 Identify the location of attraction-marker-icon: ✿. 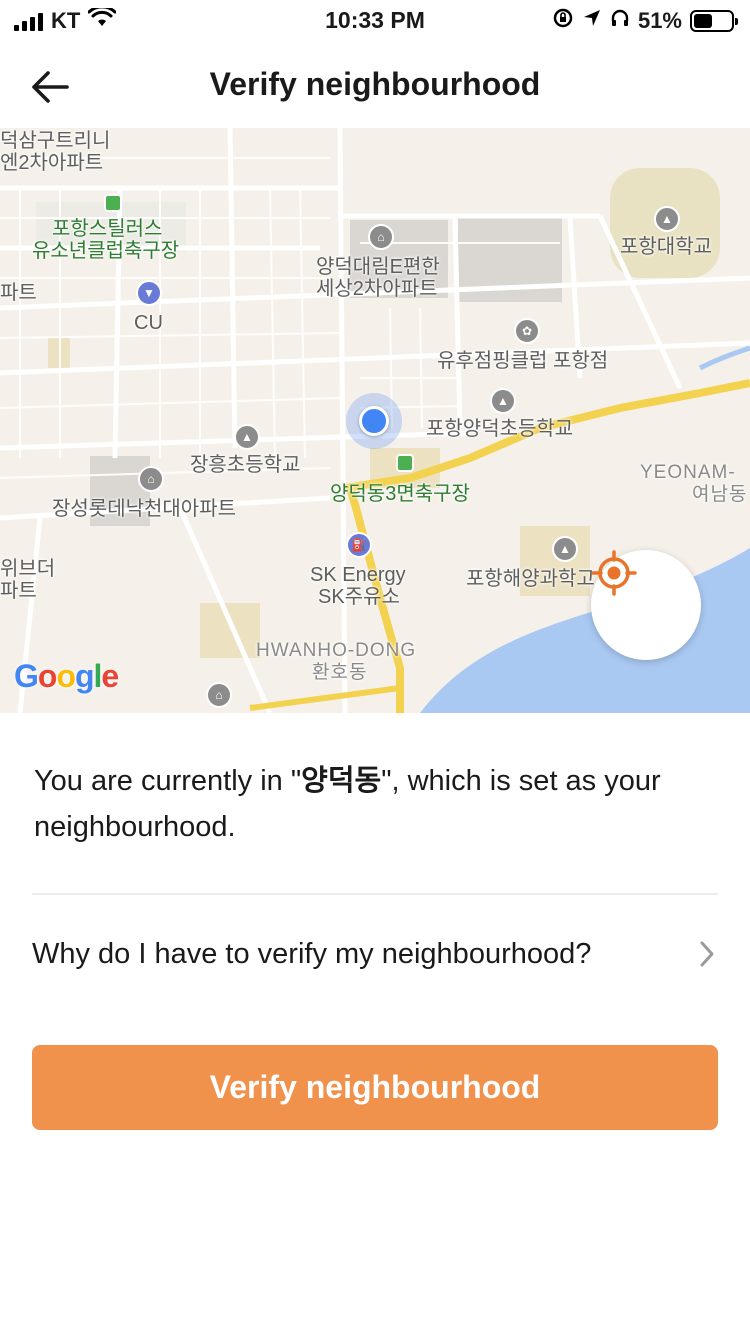
(527, 331).